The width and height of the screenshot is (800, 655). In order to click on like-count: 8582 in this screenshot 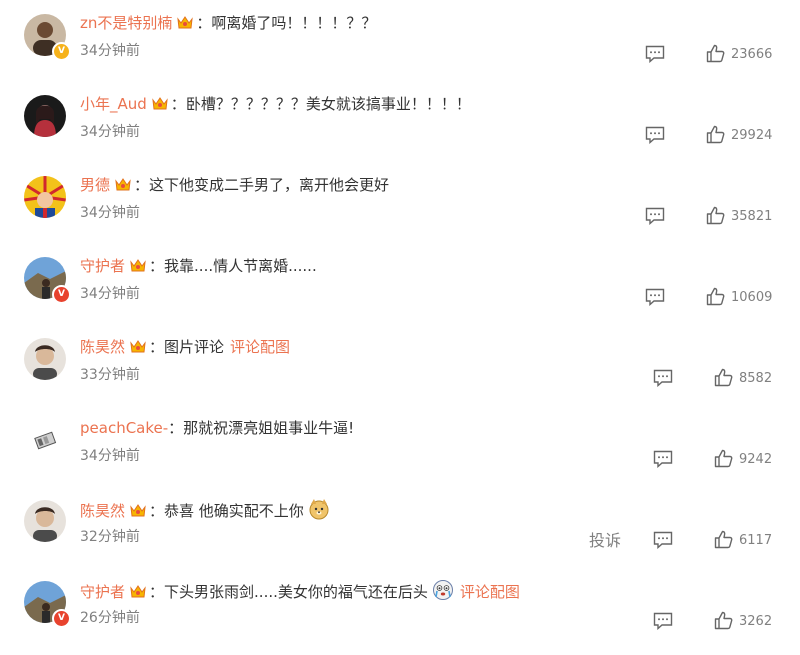, I will do `click(756, 378)`.